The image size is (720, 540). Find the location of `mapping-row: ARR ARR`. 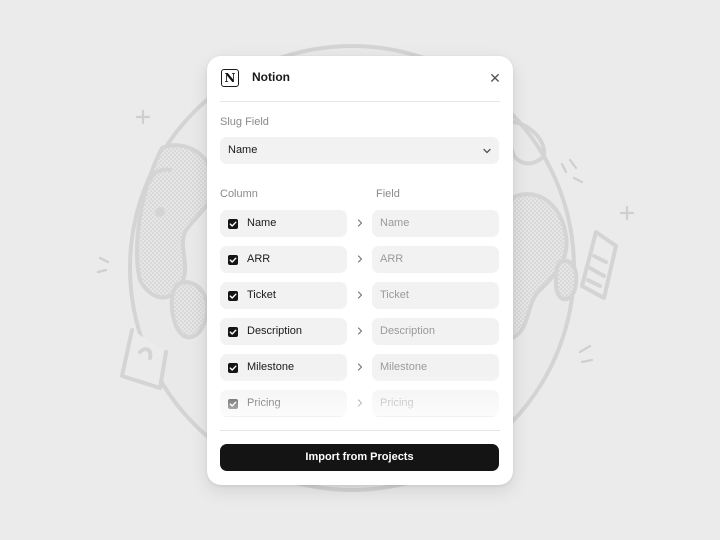

mapping-row: ARR ARR is located at coordinates (360, 259).